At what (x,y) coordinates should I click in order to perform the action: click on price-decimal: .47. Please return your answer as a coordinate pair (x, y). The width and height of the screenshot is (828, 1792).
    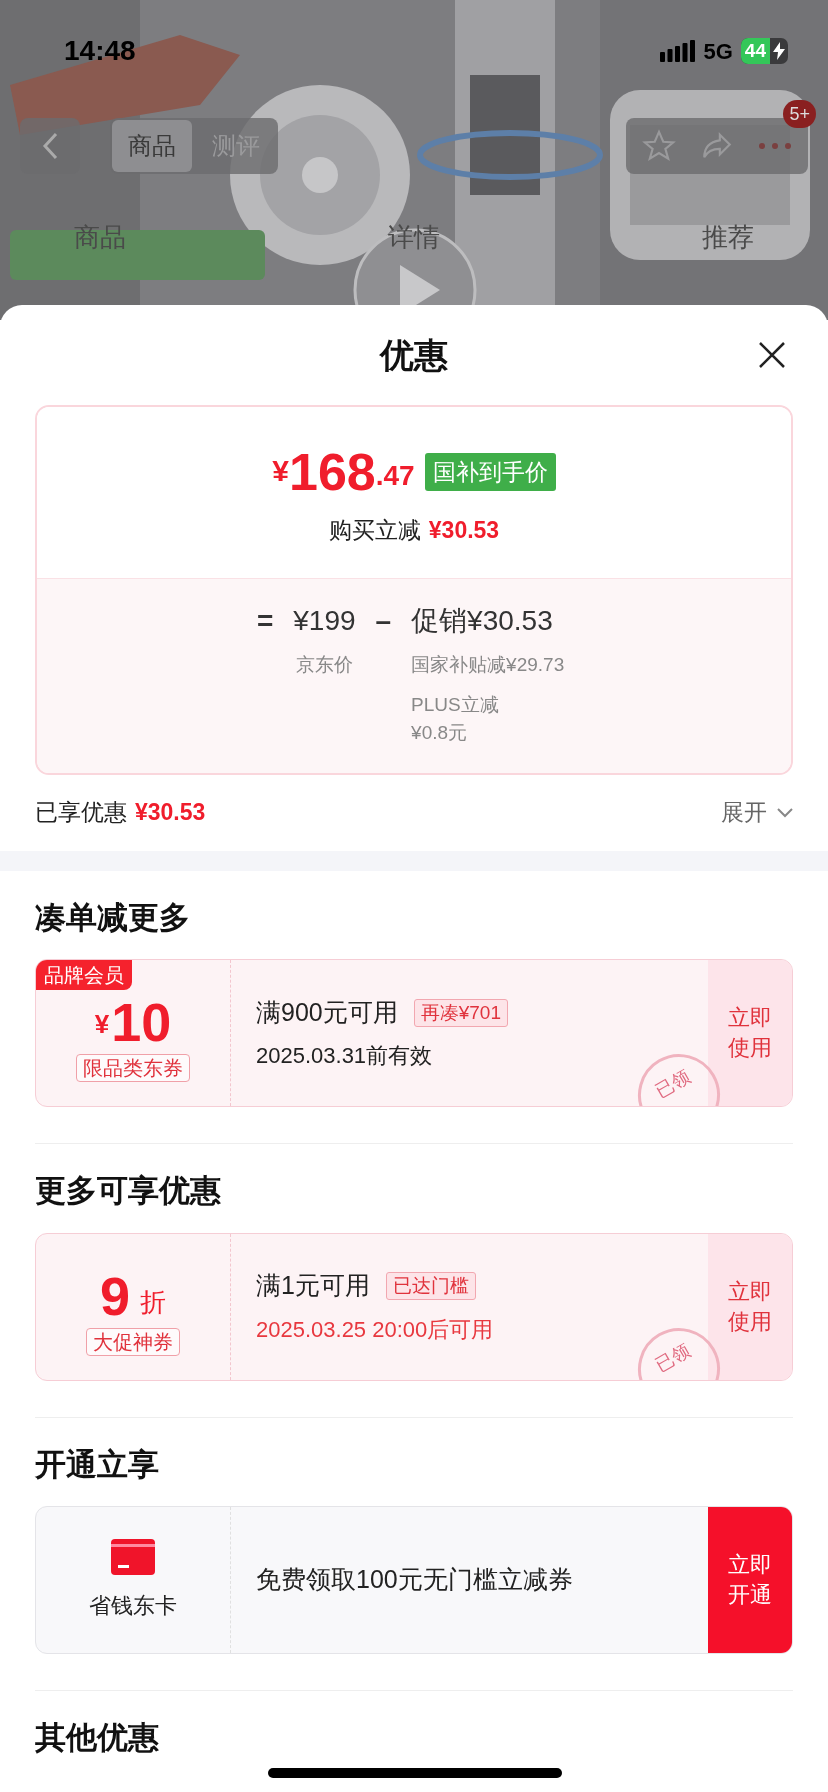
    Looking at the image, I should click on (395, 476).